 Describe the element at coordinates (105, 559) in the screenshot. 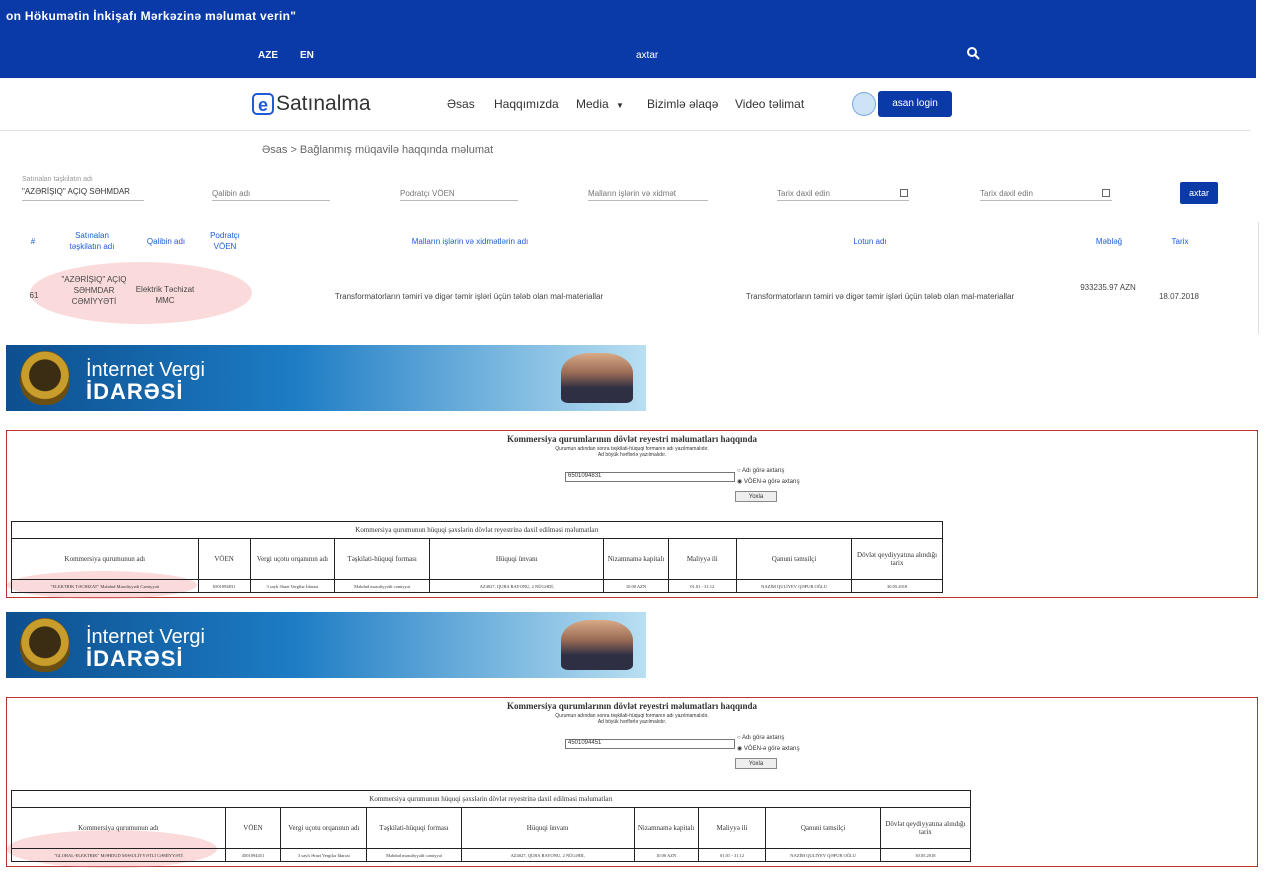

I see `col-header: Kommersiya qurumunun adı` at that location.